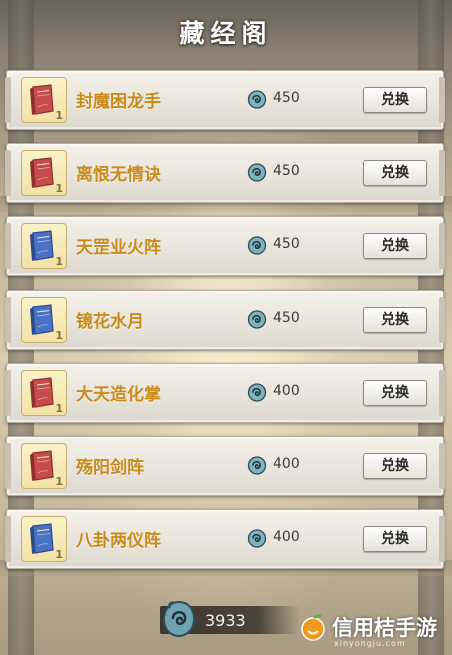 The image size is (452, 655). What do you see at coordinates (118, 175) in the screenshot?
I see `item-name: 离恨无情诀` at bounding box center [118, 175].